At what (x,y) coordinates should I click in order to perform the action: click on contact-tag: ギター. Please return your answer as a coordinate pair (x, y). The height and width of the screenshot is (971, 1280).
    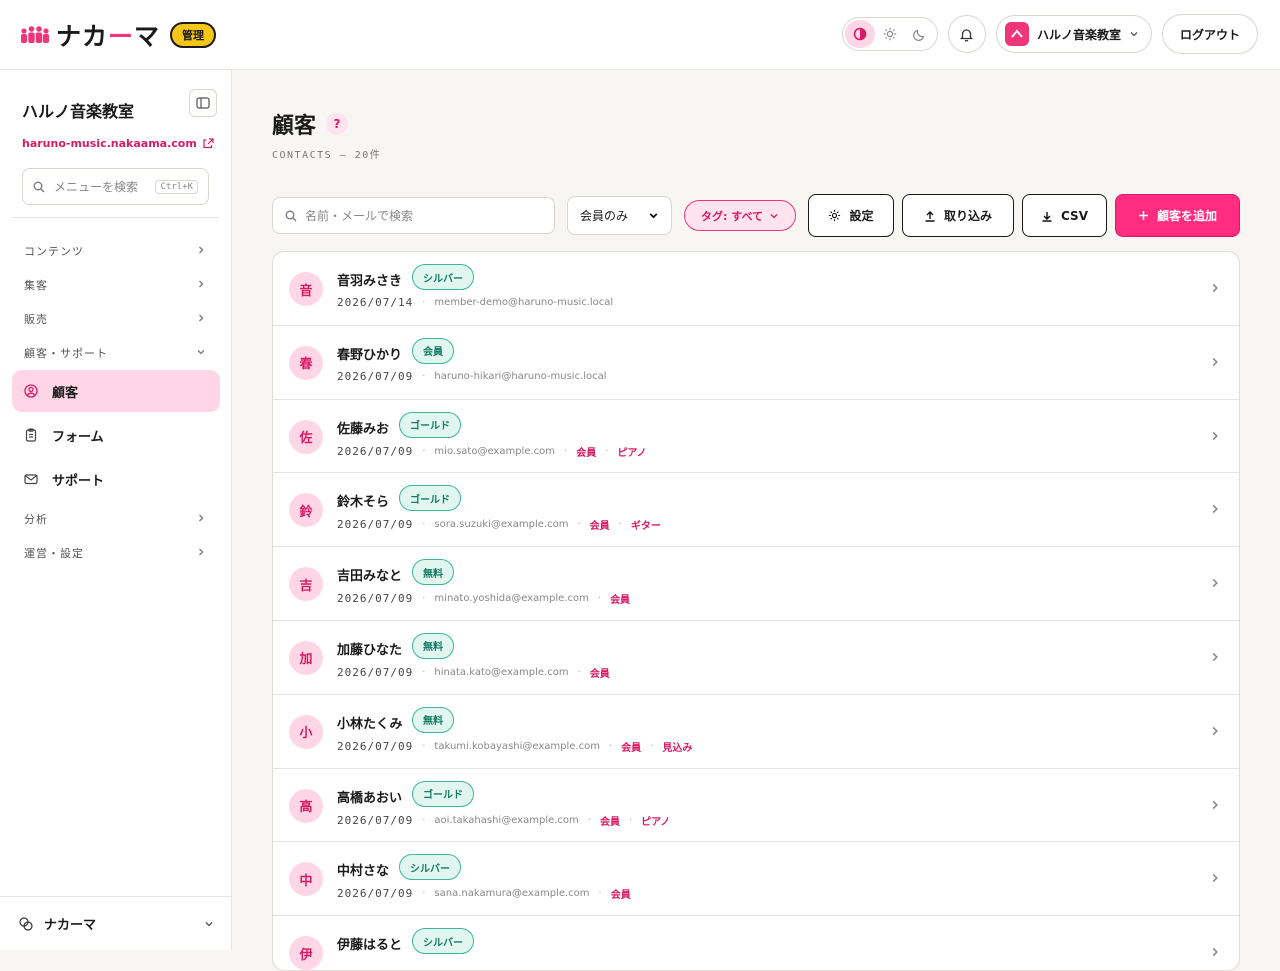
    Looking at the image, I should click on (646, 524).